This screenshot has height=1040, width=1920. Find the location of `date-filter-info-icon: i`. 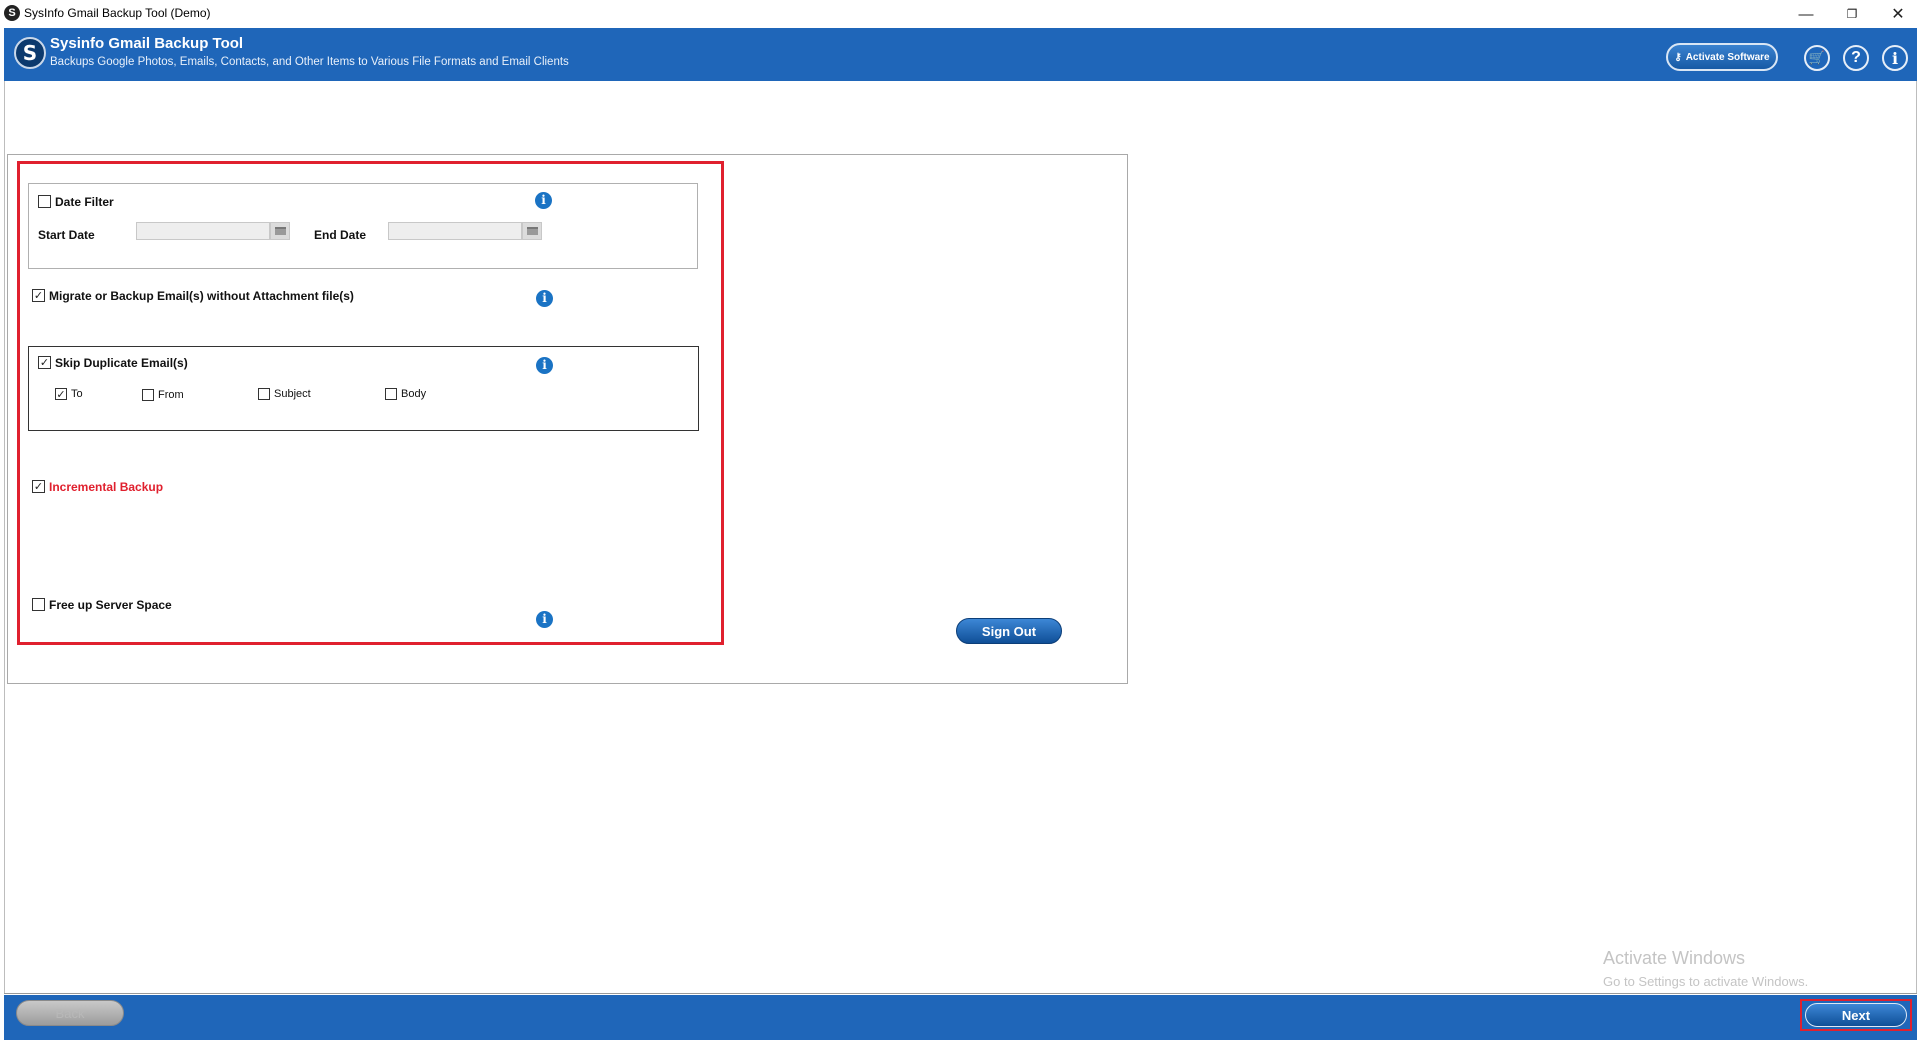

date-filter-info-icon: i is located at coordinates (543, 200).